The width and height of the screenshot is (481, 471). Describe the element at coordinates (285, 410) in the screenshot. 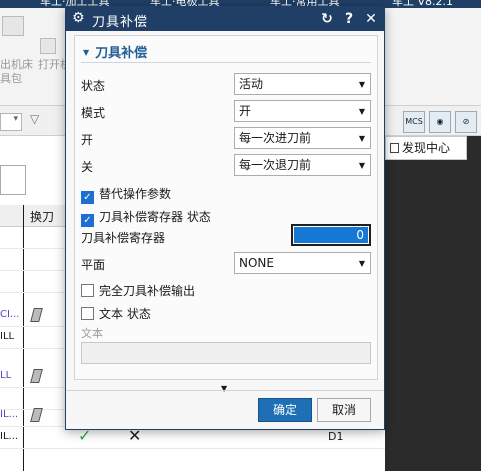

I see `ok-button: 确定` at that location.